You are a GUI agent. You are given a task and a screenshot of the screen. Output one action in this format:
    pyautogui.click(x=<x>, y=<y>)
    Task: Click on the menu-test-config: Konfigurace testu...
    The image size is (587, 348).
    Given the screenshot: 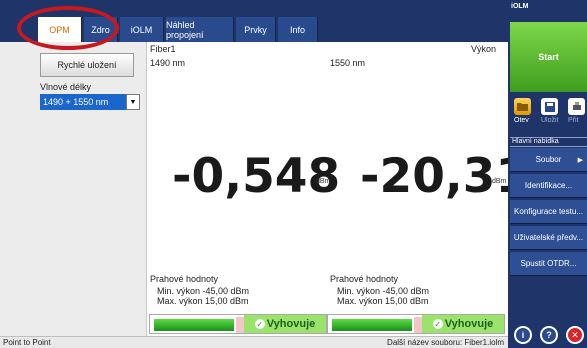 What is the action you would take?
    pyautogui.click(x=548, y=212)
    